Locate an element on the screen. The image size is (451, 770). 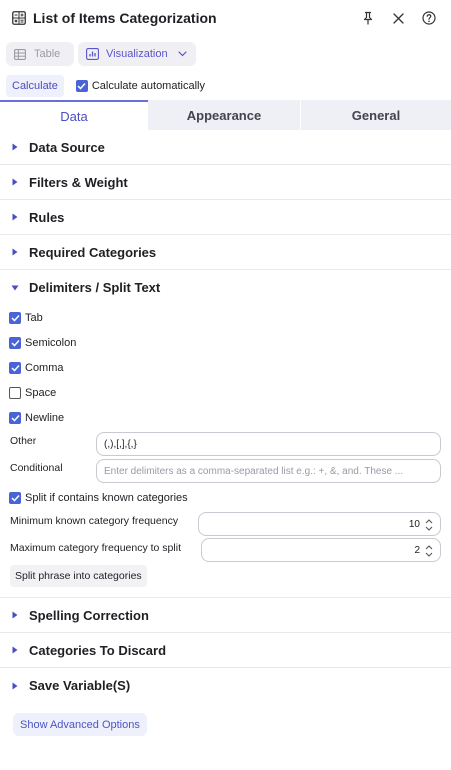
delimiter-label: Comma is located at coordinates (44, 368).